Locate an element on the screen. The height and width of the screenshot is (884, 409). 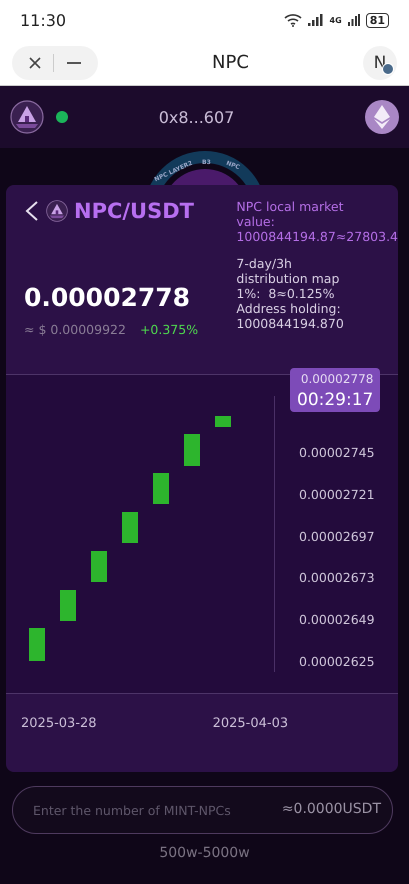
current-price-tag: 0.00002778 00:29:17 is located at coordinates (335, 390).